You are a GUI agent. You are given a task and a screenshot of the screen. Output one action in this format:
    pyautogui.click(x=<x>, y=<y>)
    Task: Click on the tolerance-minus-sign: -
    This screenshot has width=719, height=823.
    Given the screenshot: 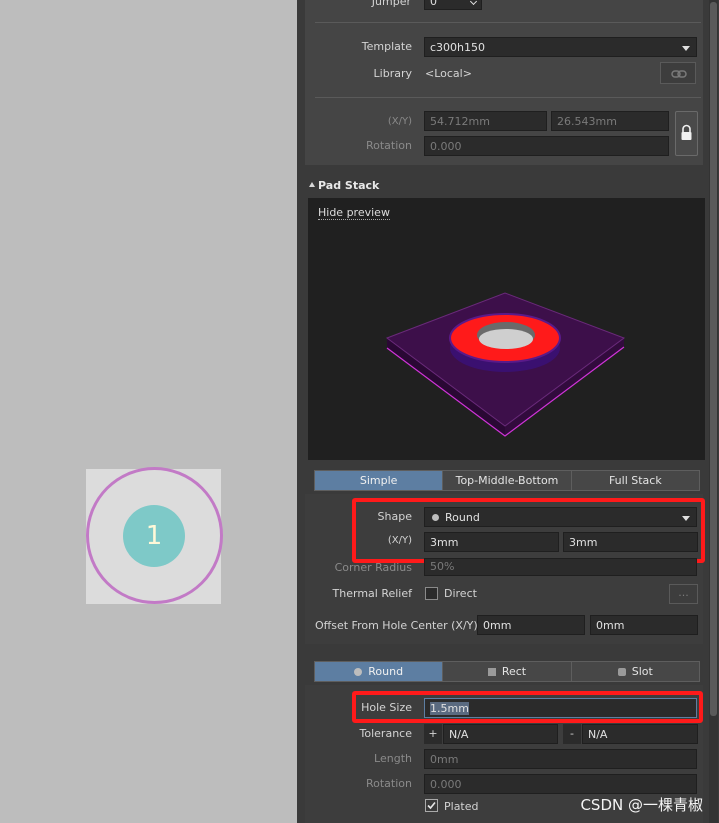 What is the action you would take?
    pyautogui.click(x=572, y=734)
    